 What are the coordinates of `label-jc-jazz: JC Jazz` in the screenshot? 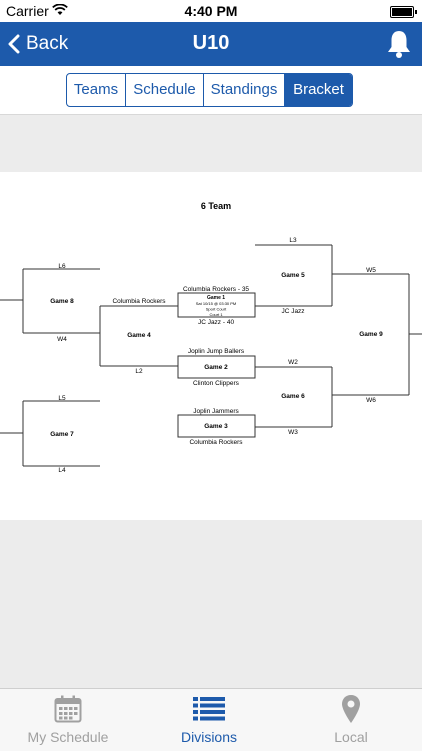 It's located at (292, 311).